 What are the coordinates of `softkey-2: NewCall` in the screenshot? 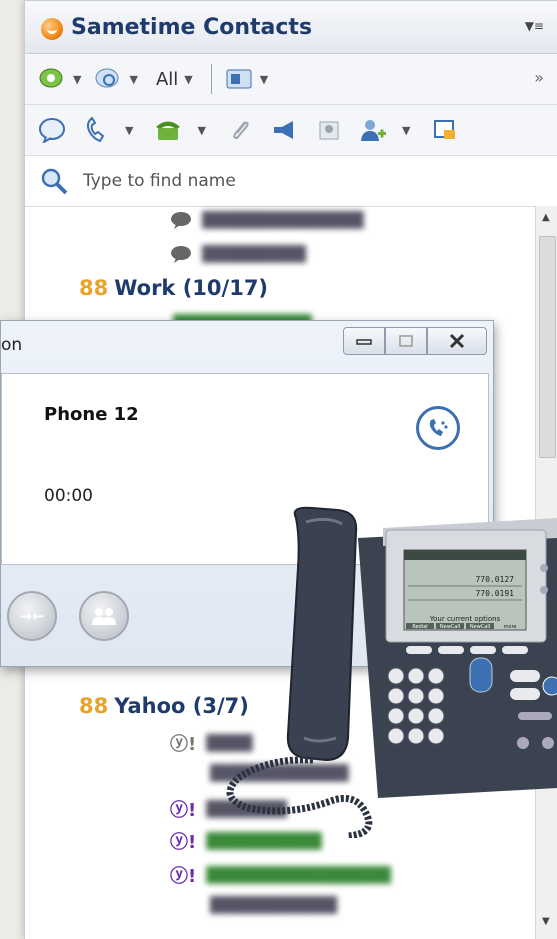 It's located at (450, 627).